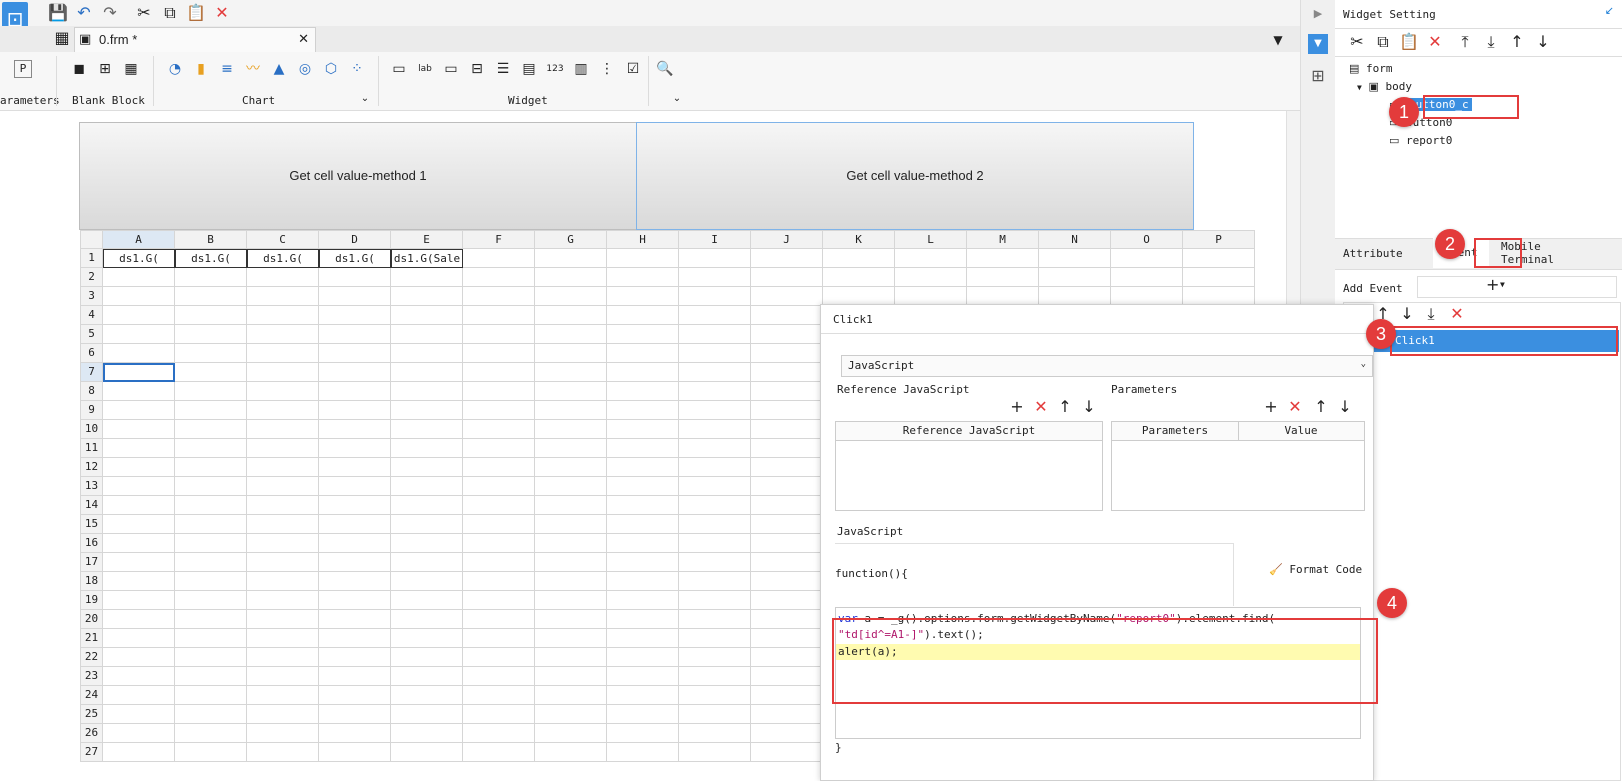  Describe the element at coordinates (499, 239) in the screenshot. I see `column-header: F` at that location.